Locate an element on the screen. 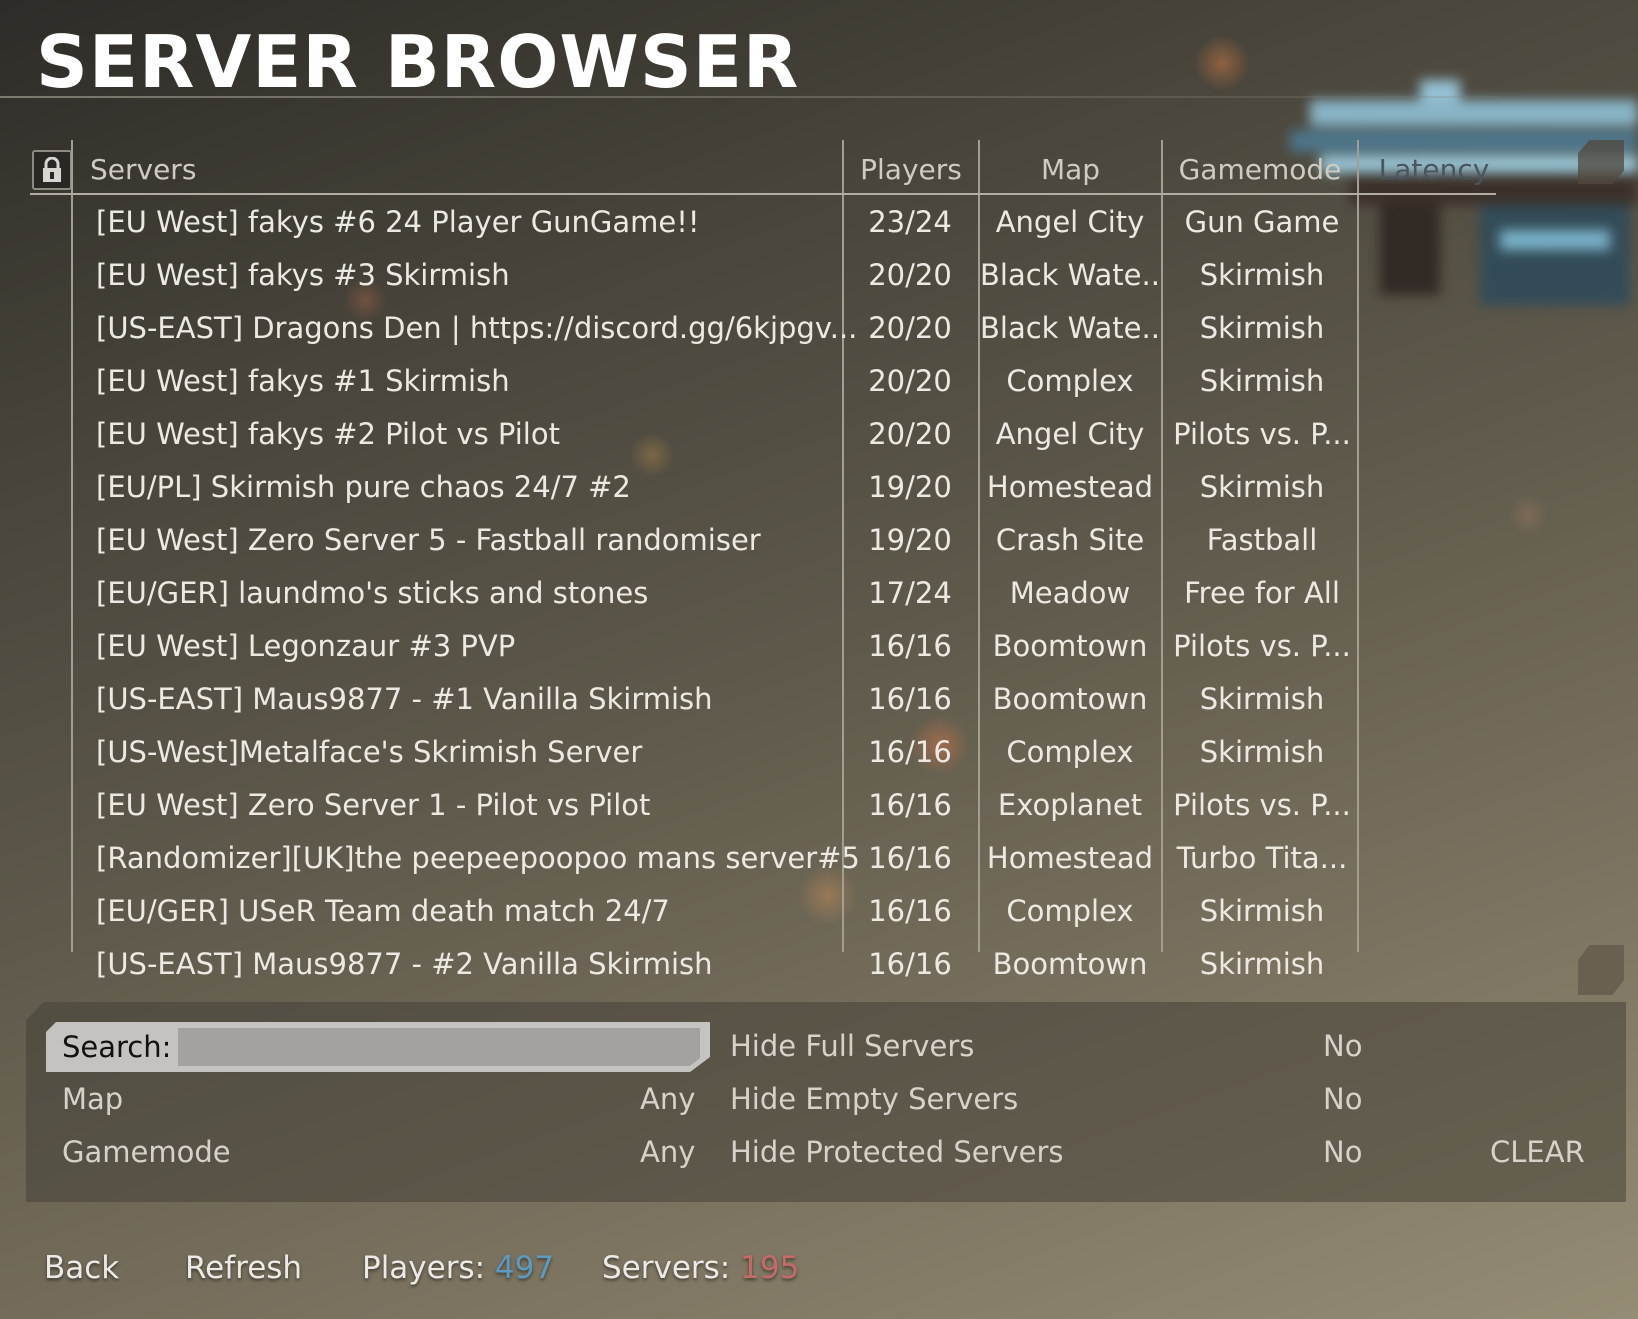  hide-empty-servers-toggle: No is located at coordinates (1342, 1099).